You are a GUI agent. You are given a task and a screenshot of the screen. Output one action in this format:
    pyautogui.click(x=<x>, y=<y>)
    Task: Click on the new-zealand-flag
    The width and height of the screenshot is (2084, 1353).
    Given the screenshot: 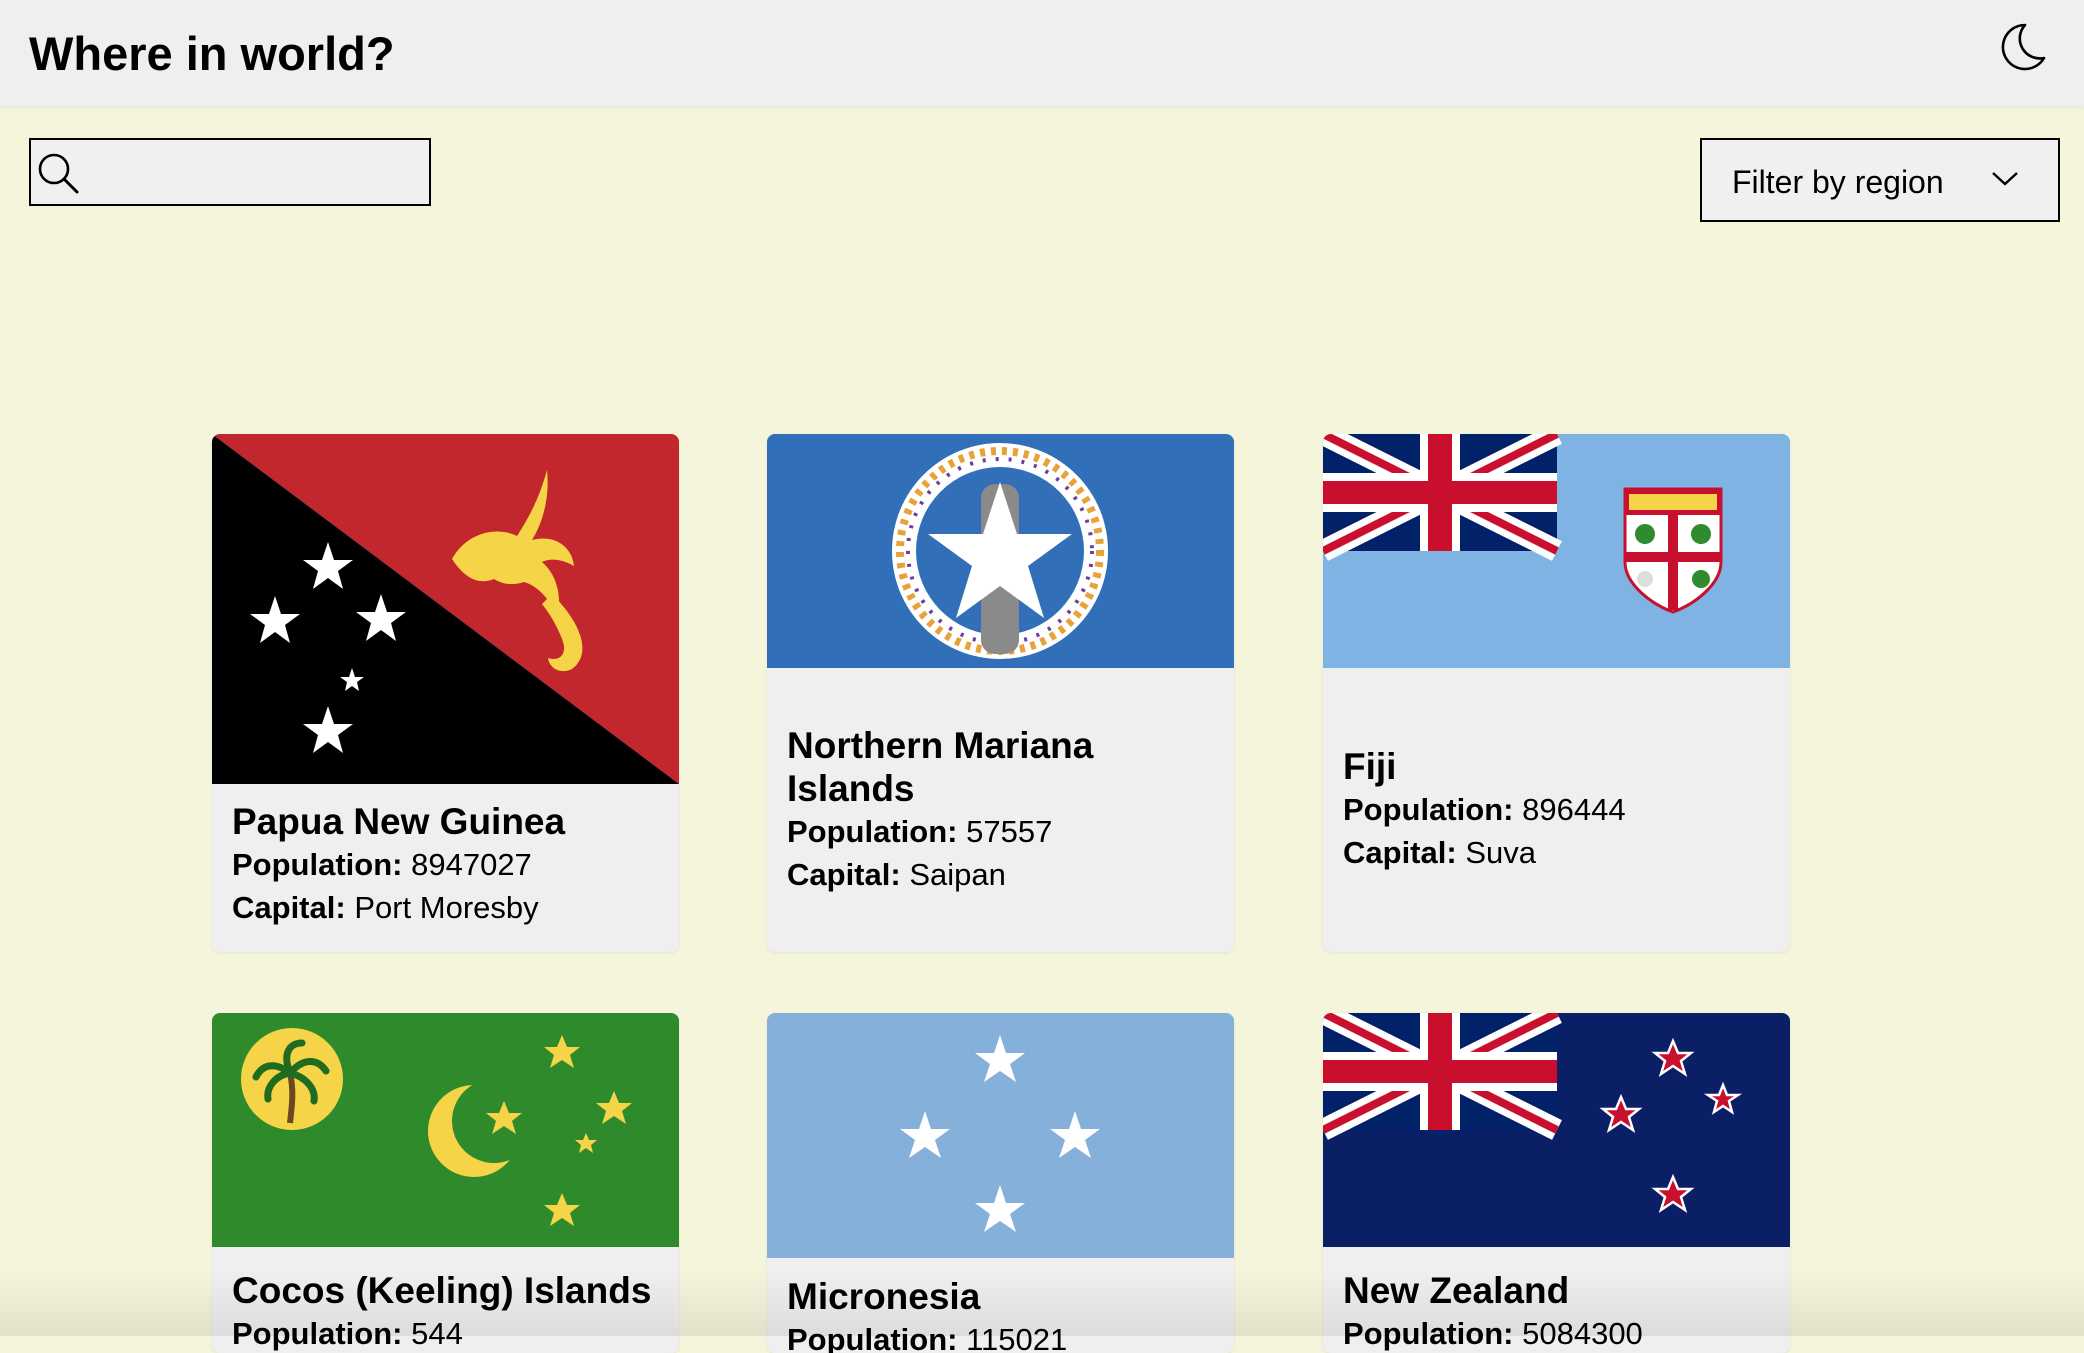 What is the action you would take?
    pyautogui.click(x=1556, y=1130)
    